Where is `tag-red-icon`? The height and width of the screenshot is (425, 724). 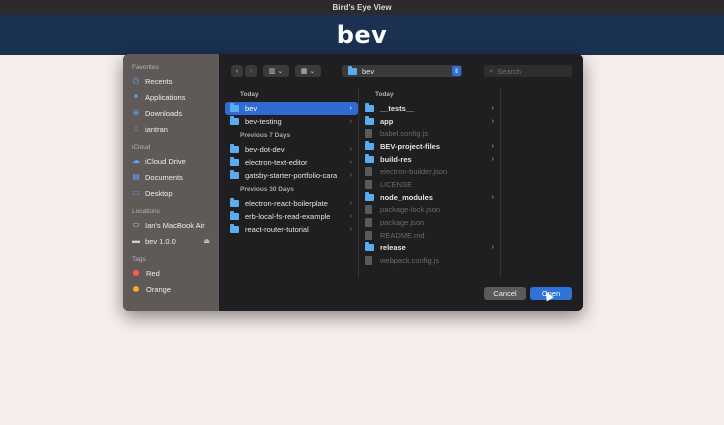
tag-red-icon is located at coordinates (136, 273).